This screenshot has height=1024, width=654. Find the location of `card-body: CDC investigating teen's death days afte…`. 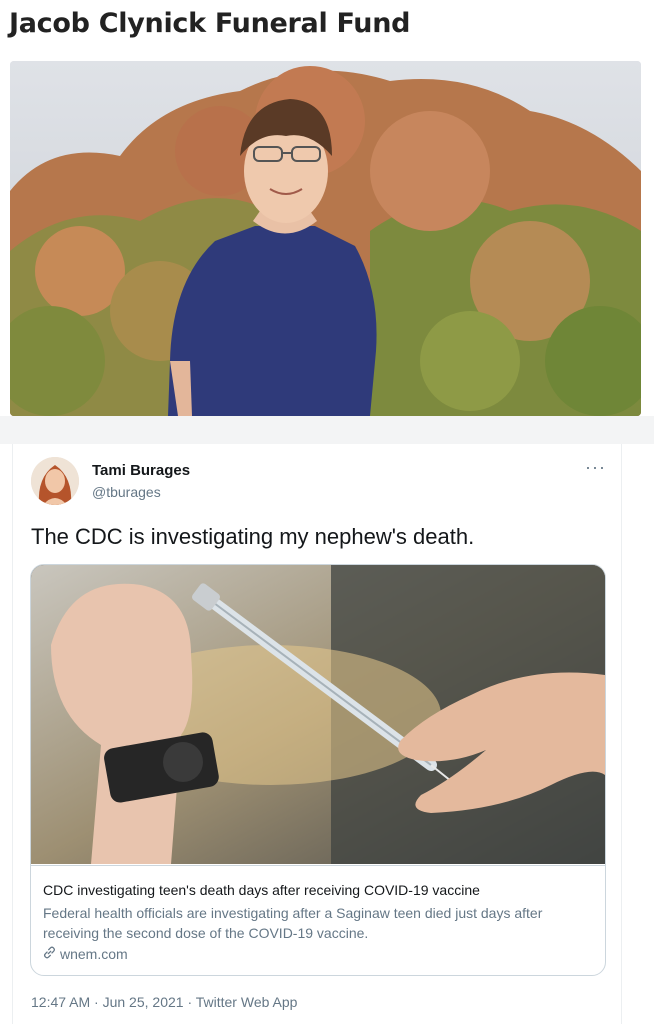

card-body: CDC investigating teen's death days afte… is located at coordinates (318, 920).